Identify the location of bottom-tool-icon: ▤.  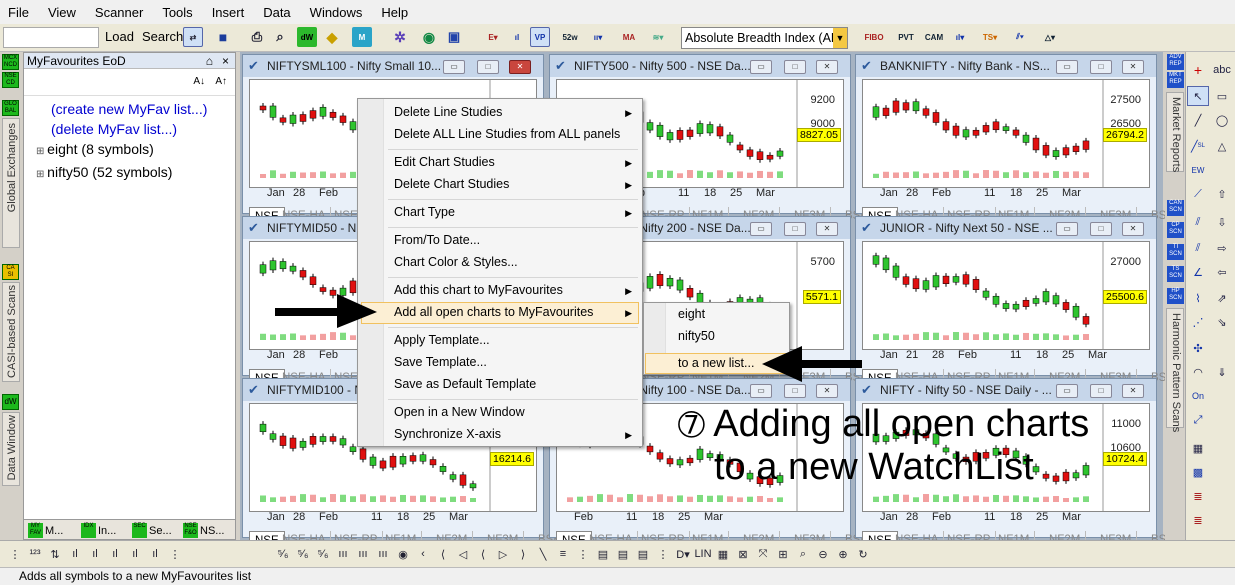
(603, 554).